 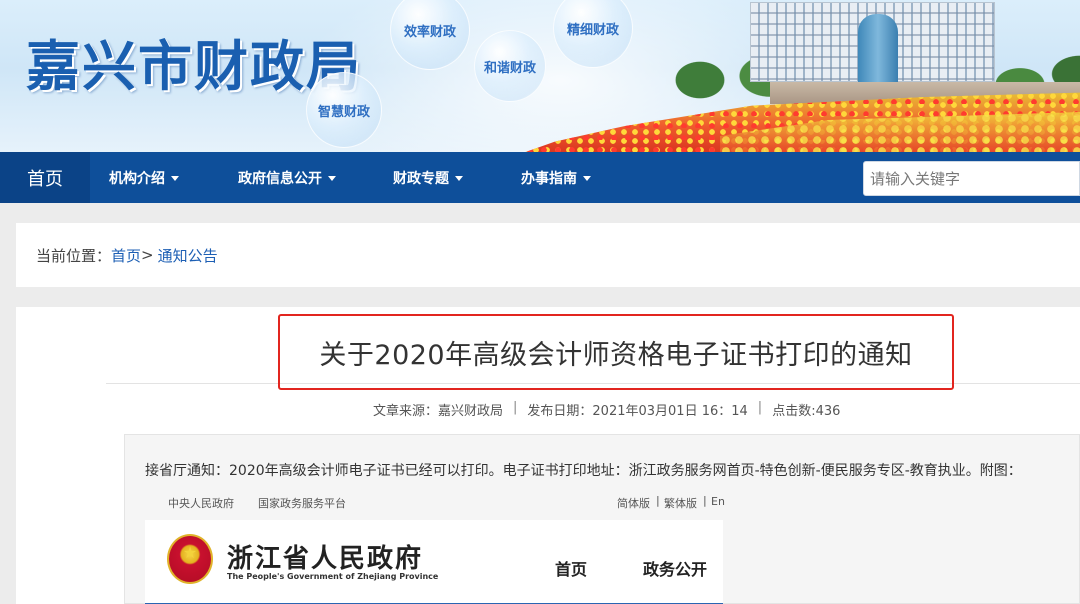 I want to click on bubble-smart: 智慧财政, so click(x=344, y=110).